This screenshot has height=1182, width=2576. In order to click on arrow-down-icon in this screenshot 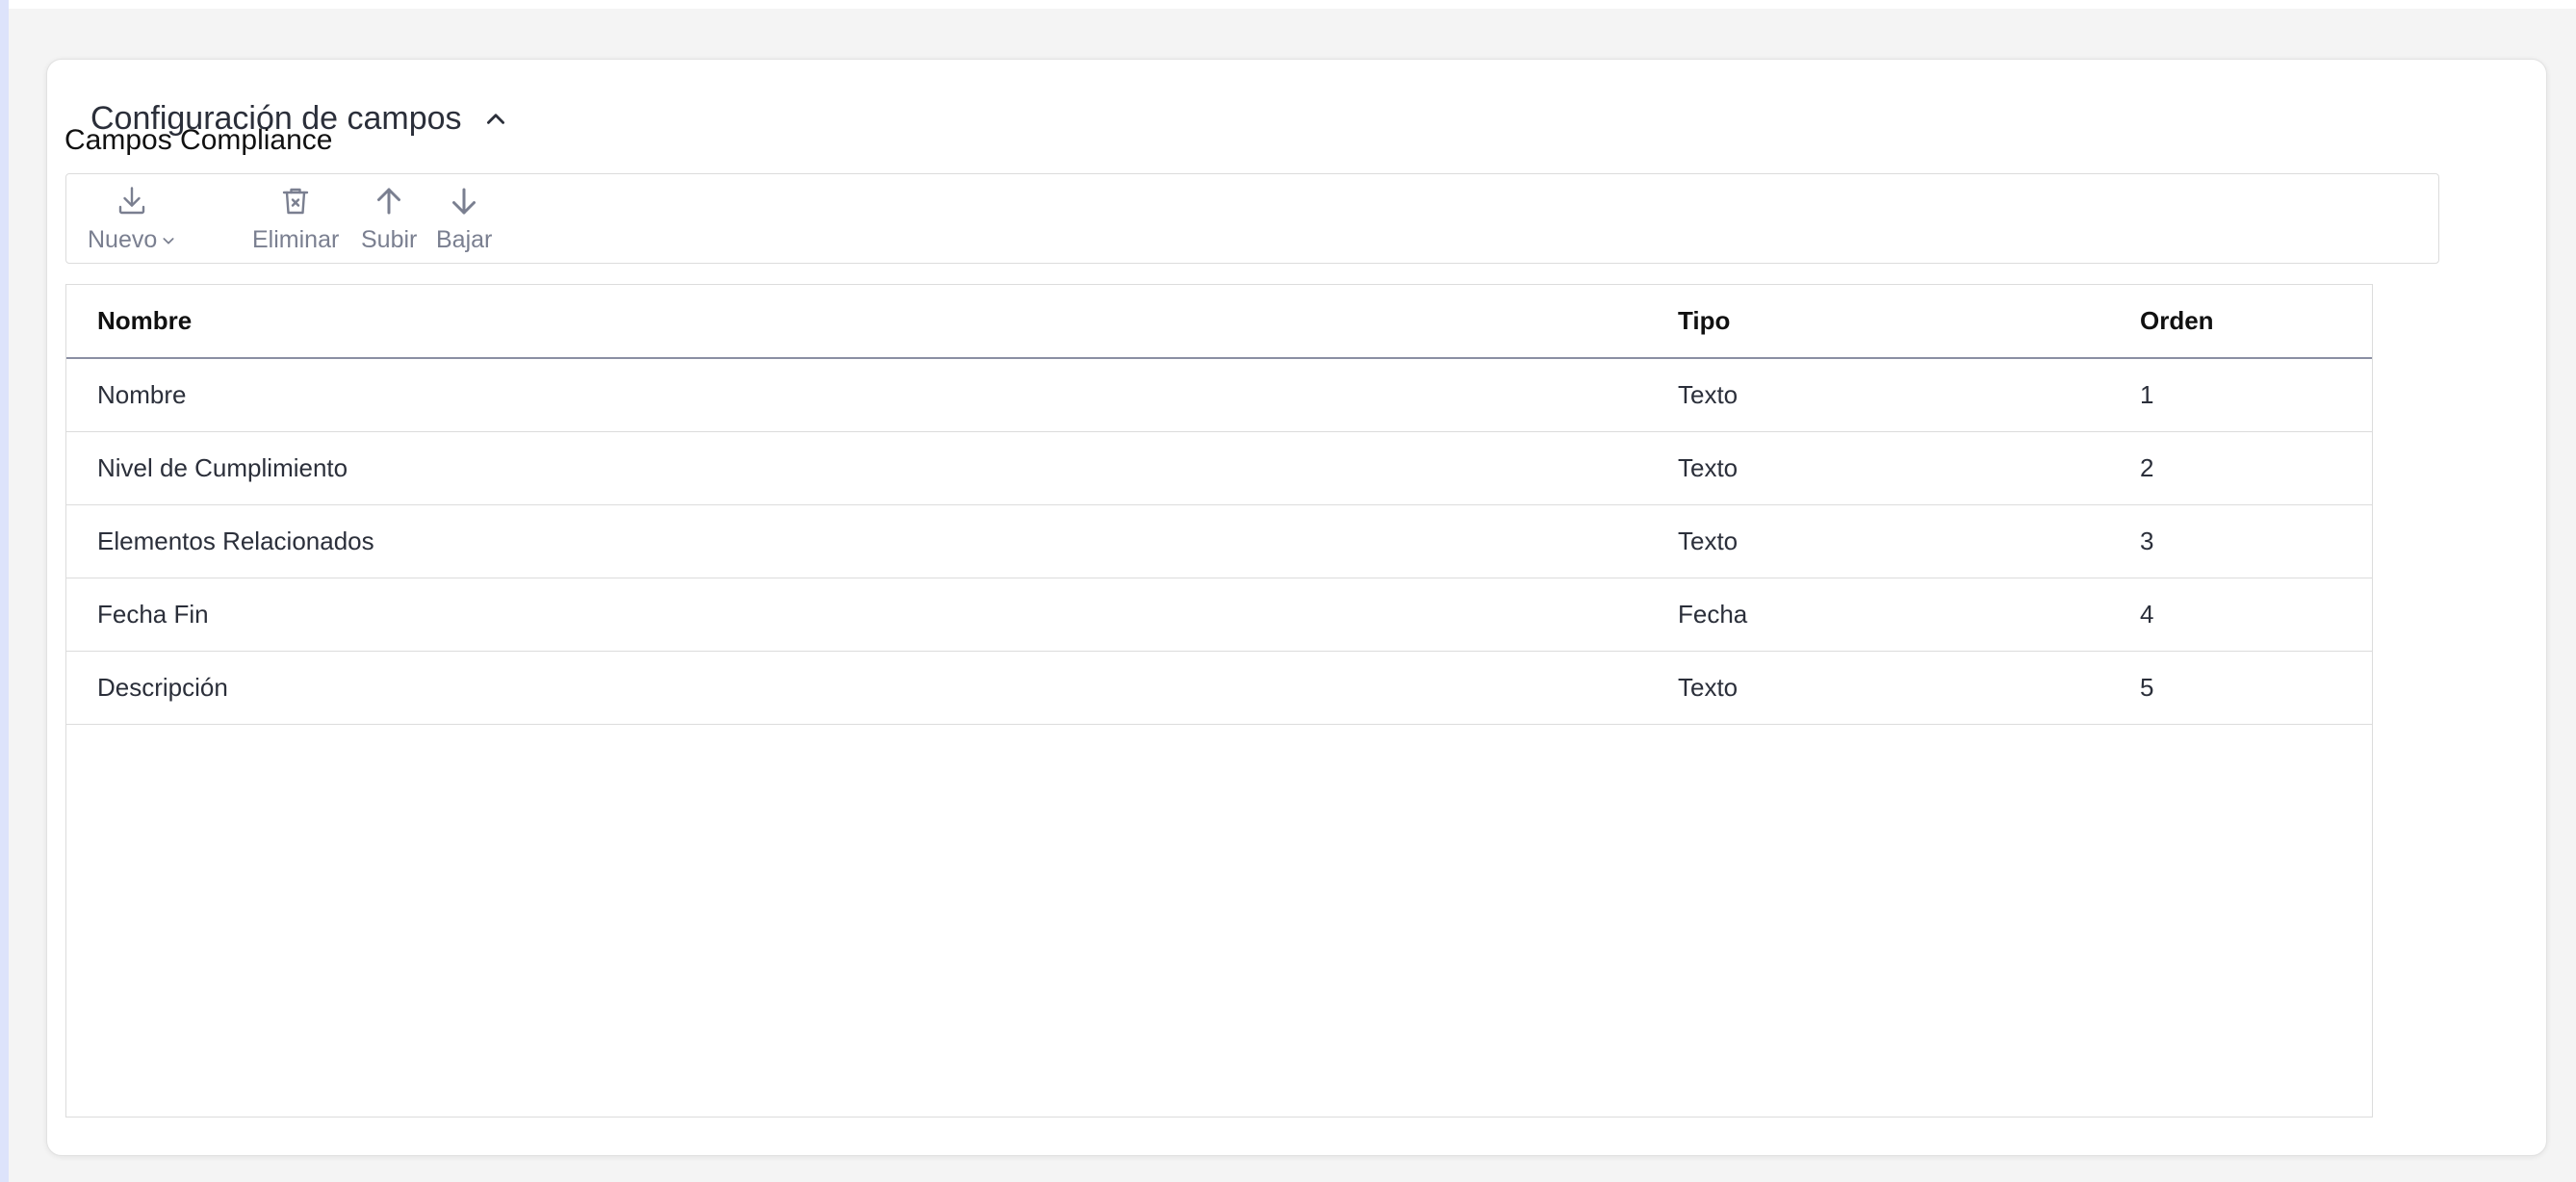, I will do `click(465, 201)`.